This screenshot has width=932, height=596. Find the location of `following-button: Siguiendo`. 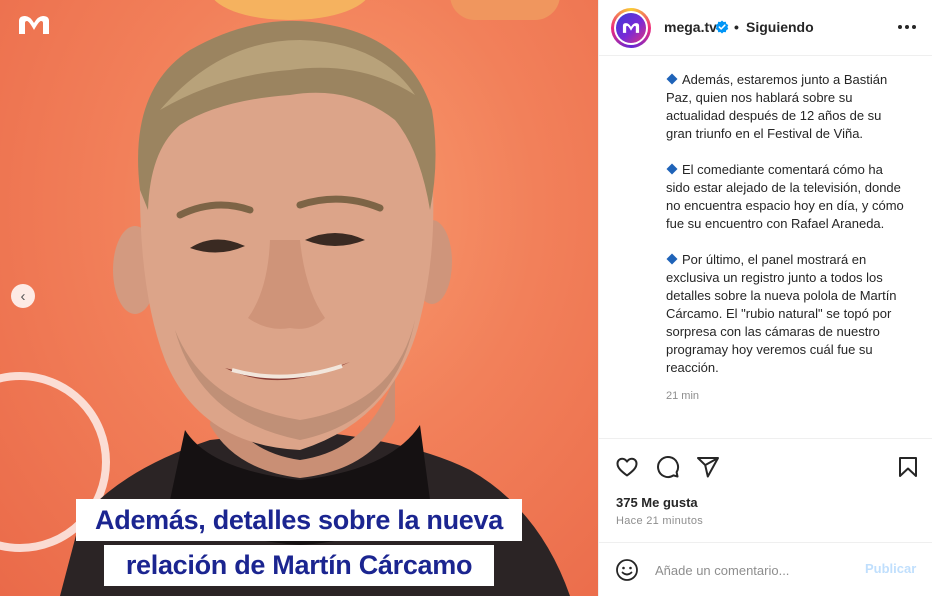

following-button: Siguiendo is located at coordinates (780, 27).